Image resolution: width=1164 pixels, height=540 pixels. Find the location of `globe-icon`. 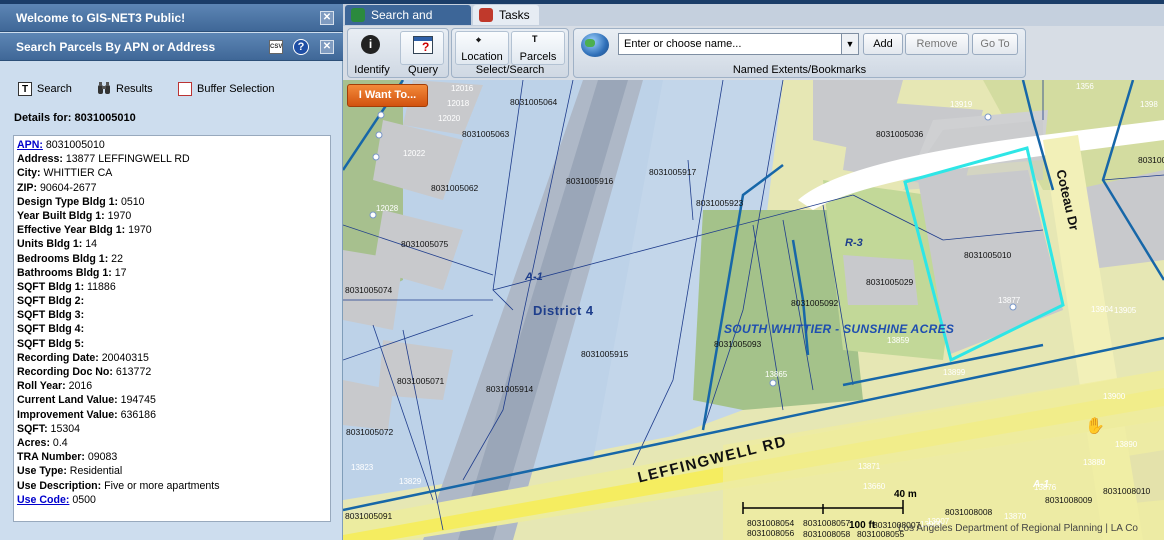

globe-icon is located at coordinates (358, 15).